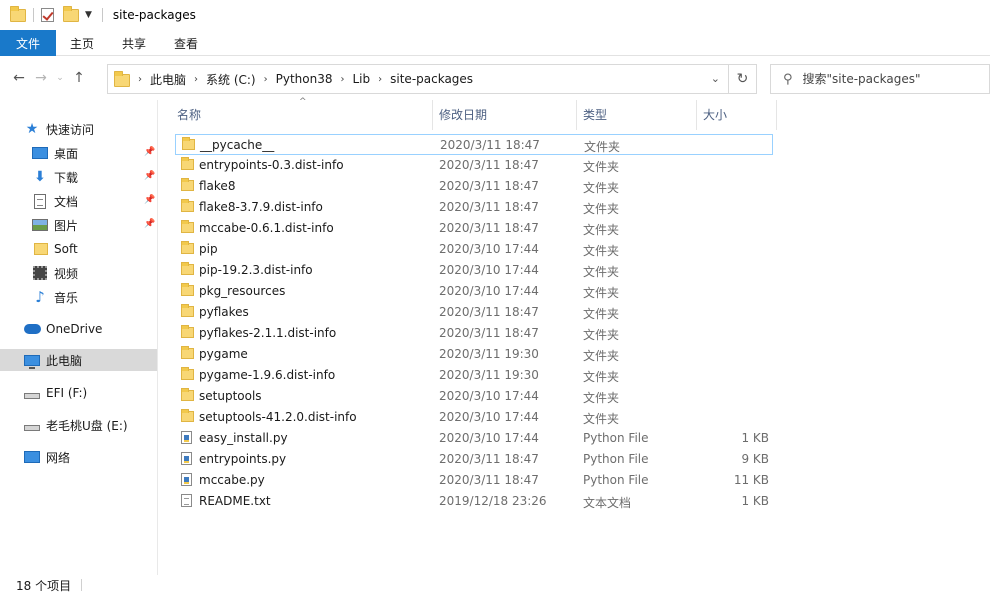 This screenshot has width=990, height=595. What do you see at coordinates (78, 425) in the screenshot?
I see `nav-drive-e: 老毛桃U盘 (E:)` at bounding box center [78, 425].